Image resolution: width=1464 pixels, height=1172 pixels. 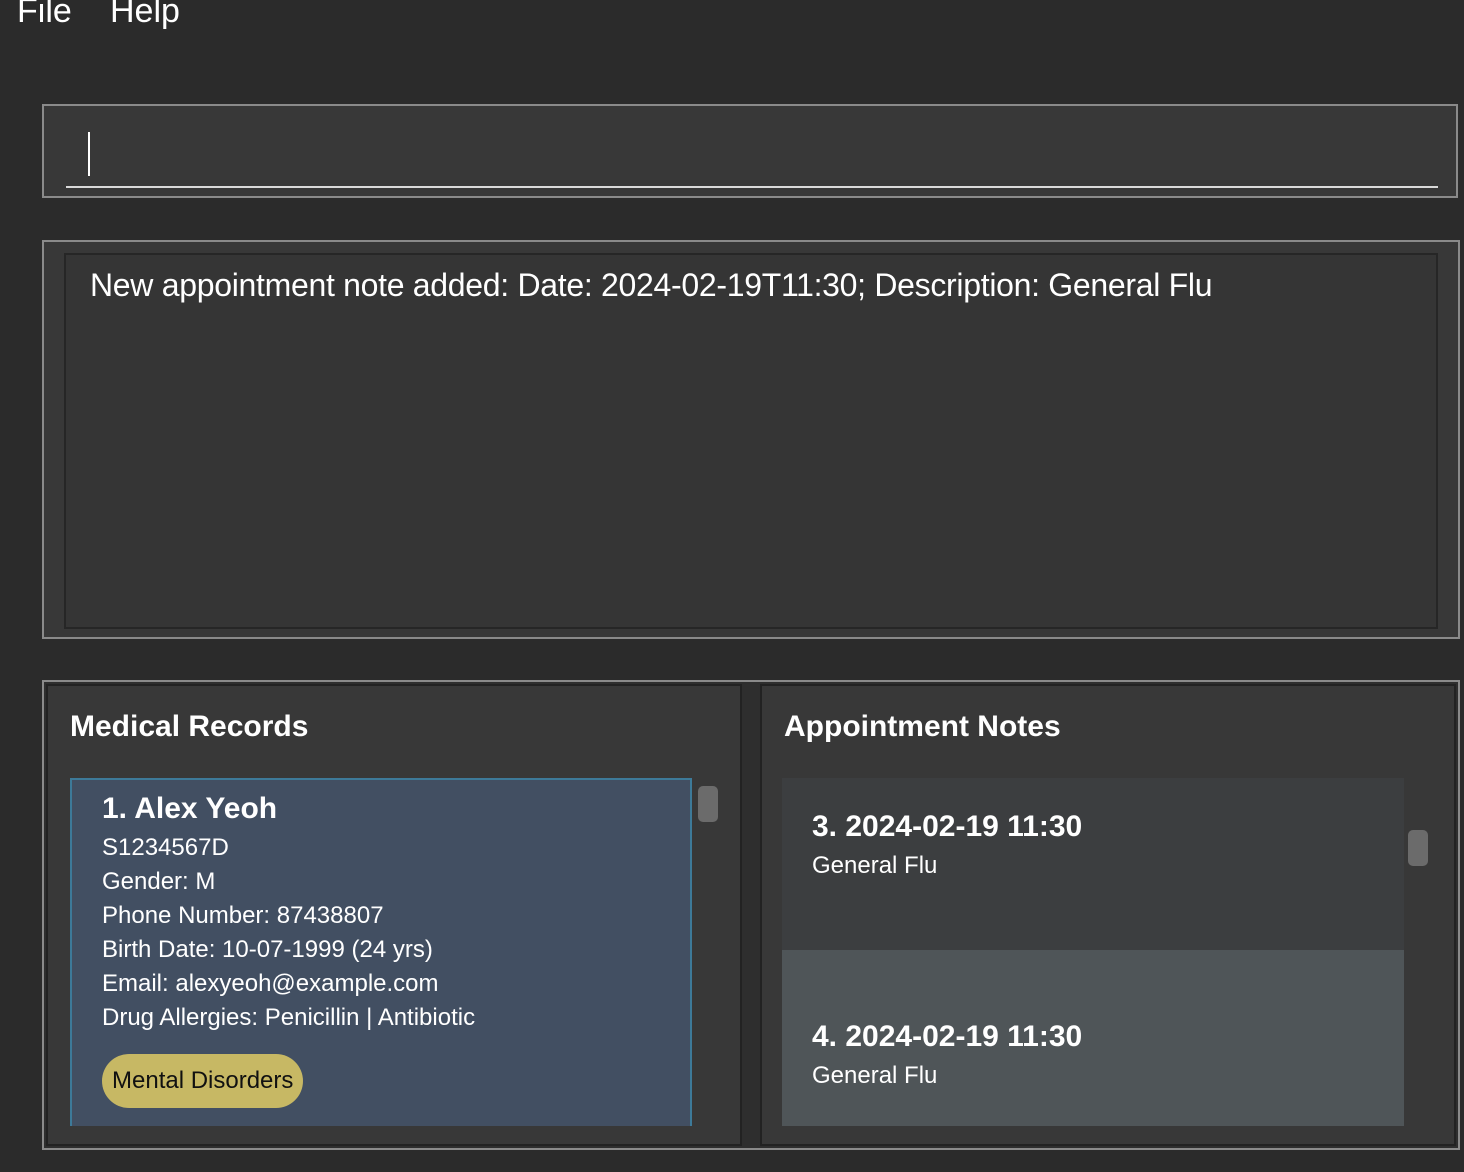 I want to click on text-caret, so click(x=89, y=154).